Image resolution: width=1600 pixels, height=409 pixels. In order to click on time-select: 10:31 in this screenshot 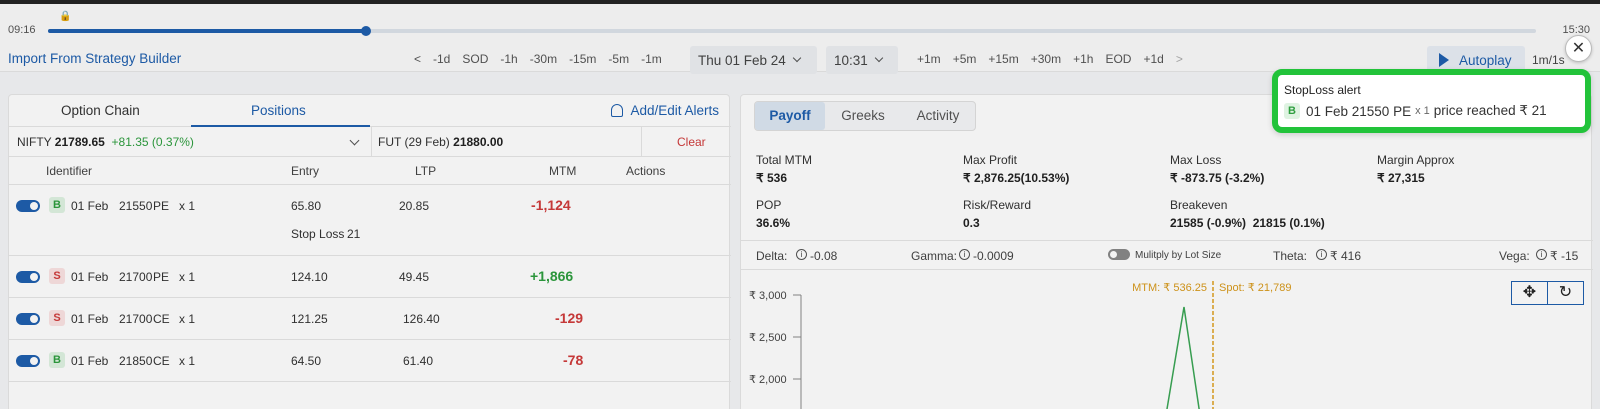, I will do `click(862, 60)`.